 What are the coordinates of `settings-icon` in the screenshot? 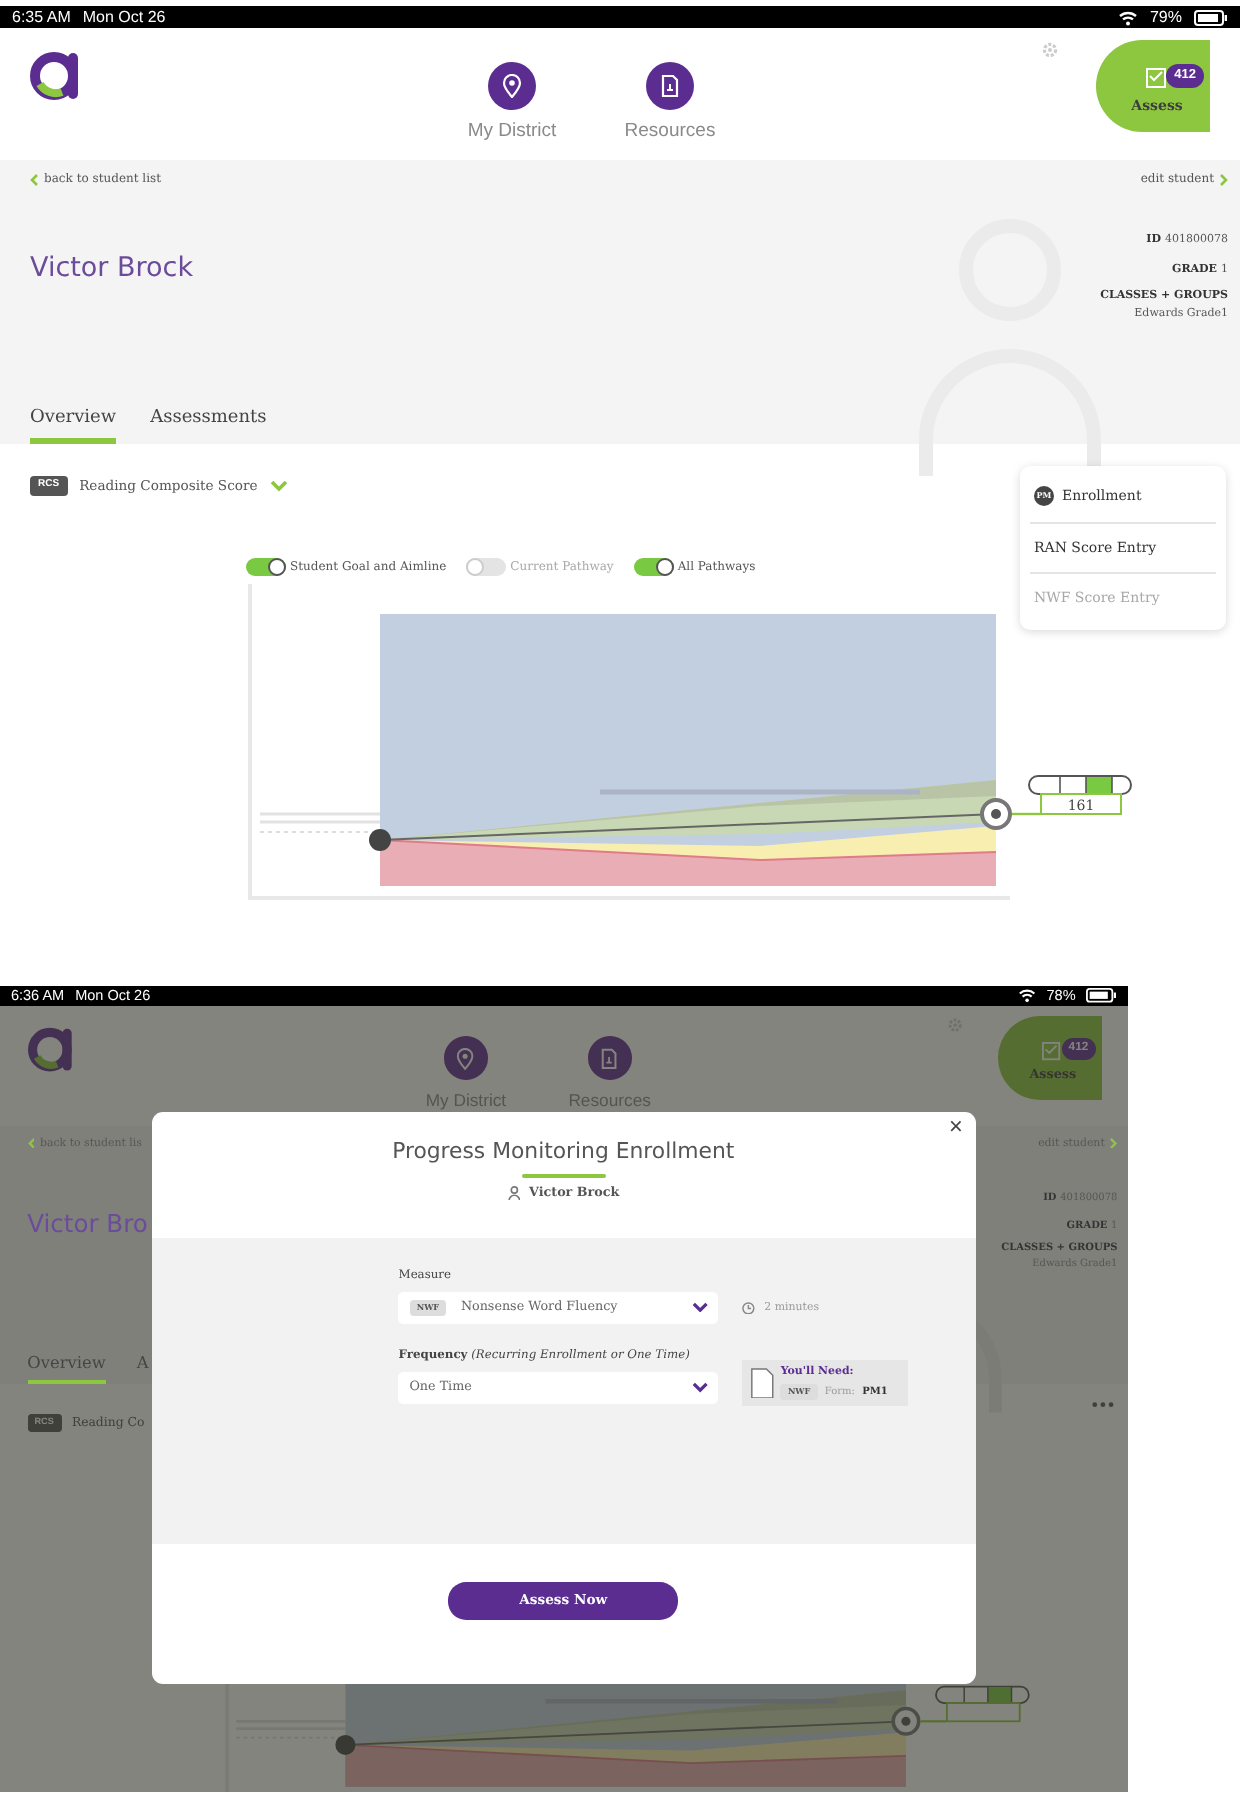 It's located at (1050, 50).